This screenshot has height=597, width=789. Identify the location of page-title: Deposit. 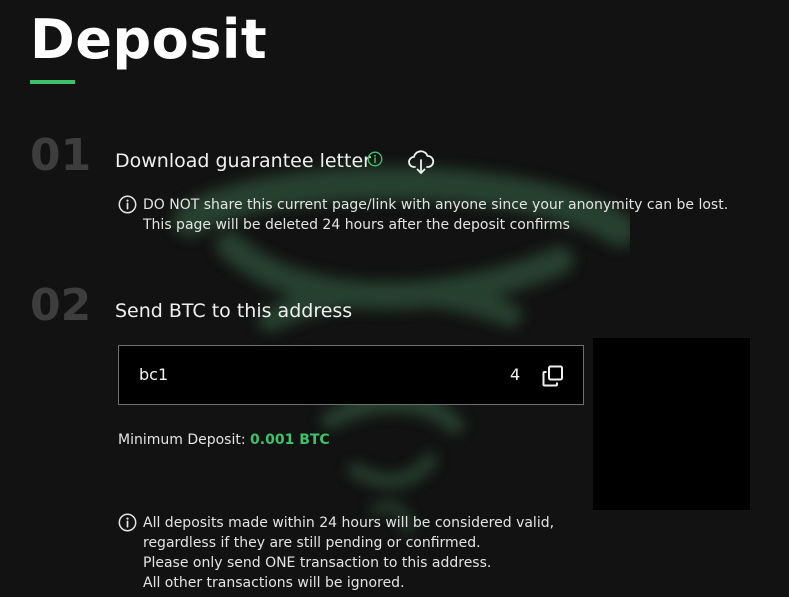
(149, 39).